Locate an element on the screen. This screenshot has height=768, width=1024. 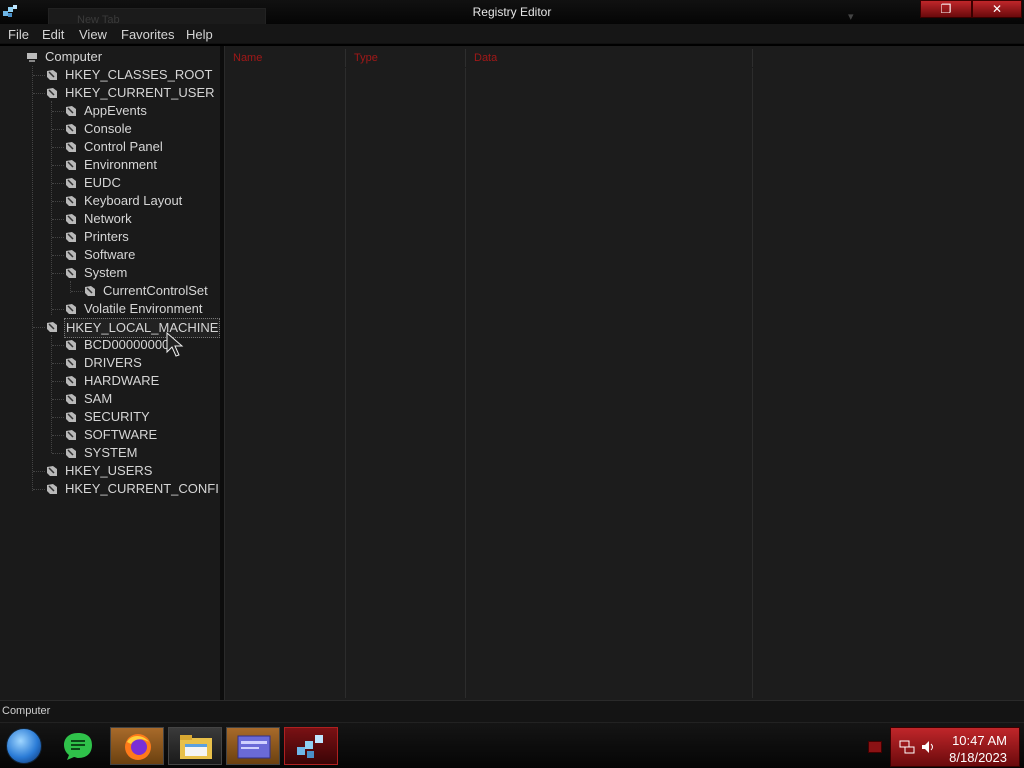
tree-node-computer: Computer is located at coordinates (65, 57).